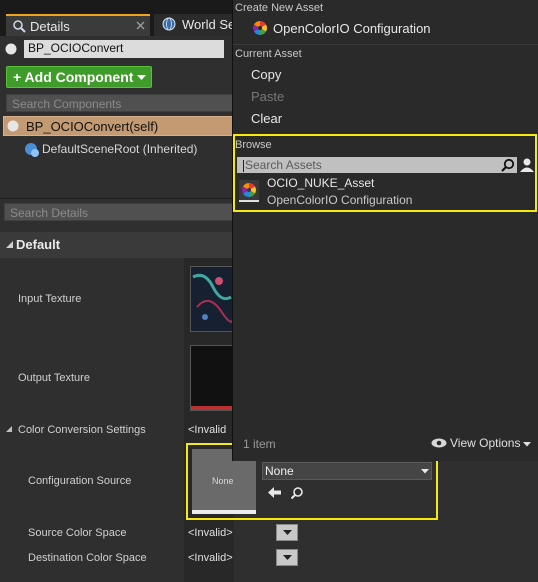 The height and width of the screenshot is (582, 538). What do you see at coordinates (140, 25) in the screenshot?
I see `close-icon` at bounding box center [140, 25].